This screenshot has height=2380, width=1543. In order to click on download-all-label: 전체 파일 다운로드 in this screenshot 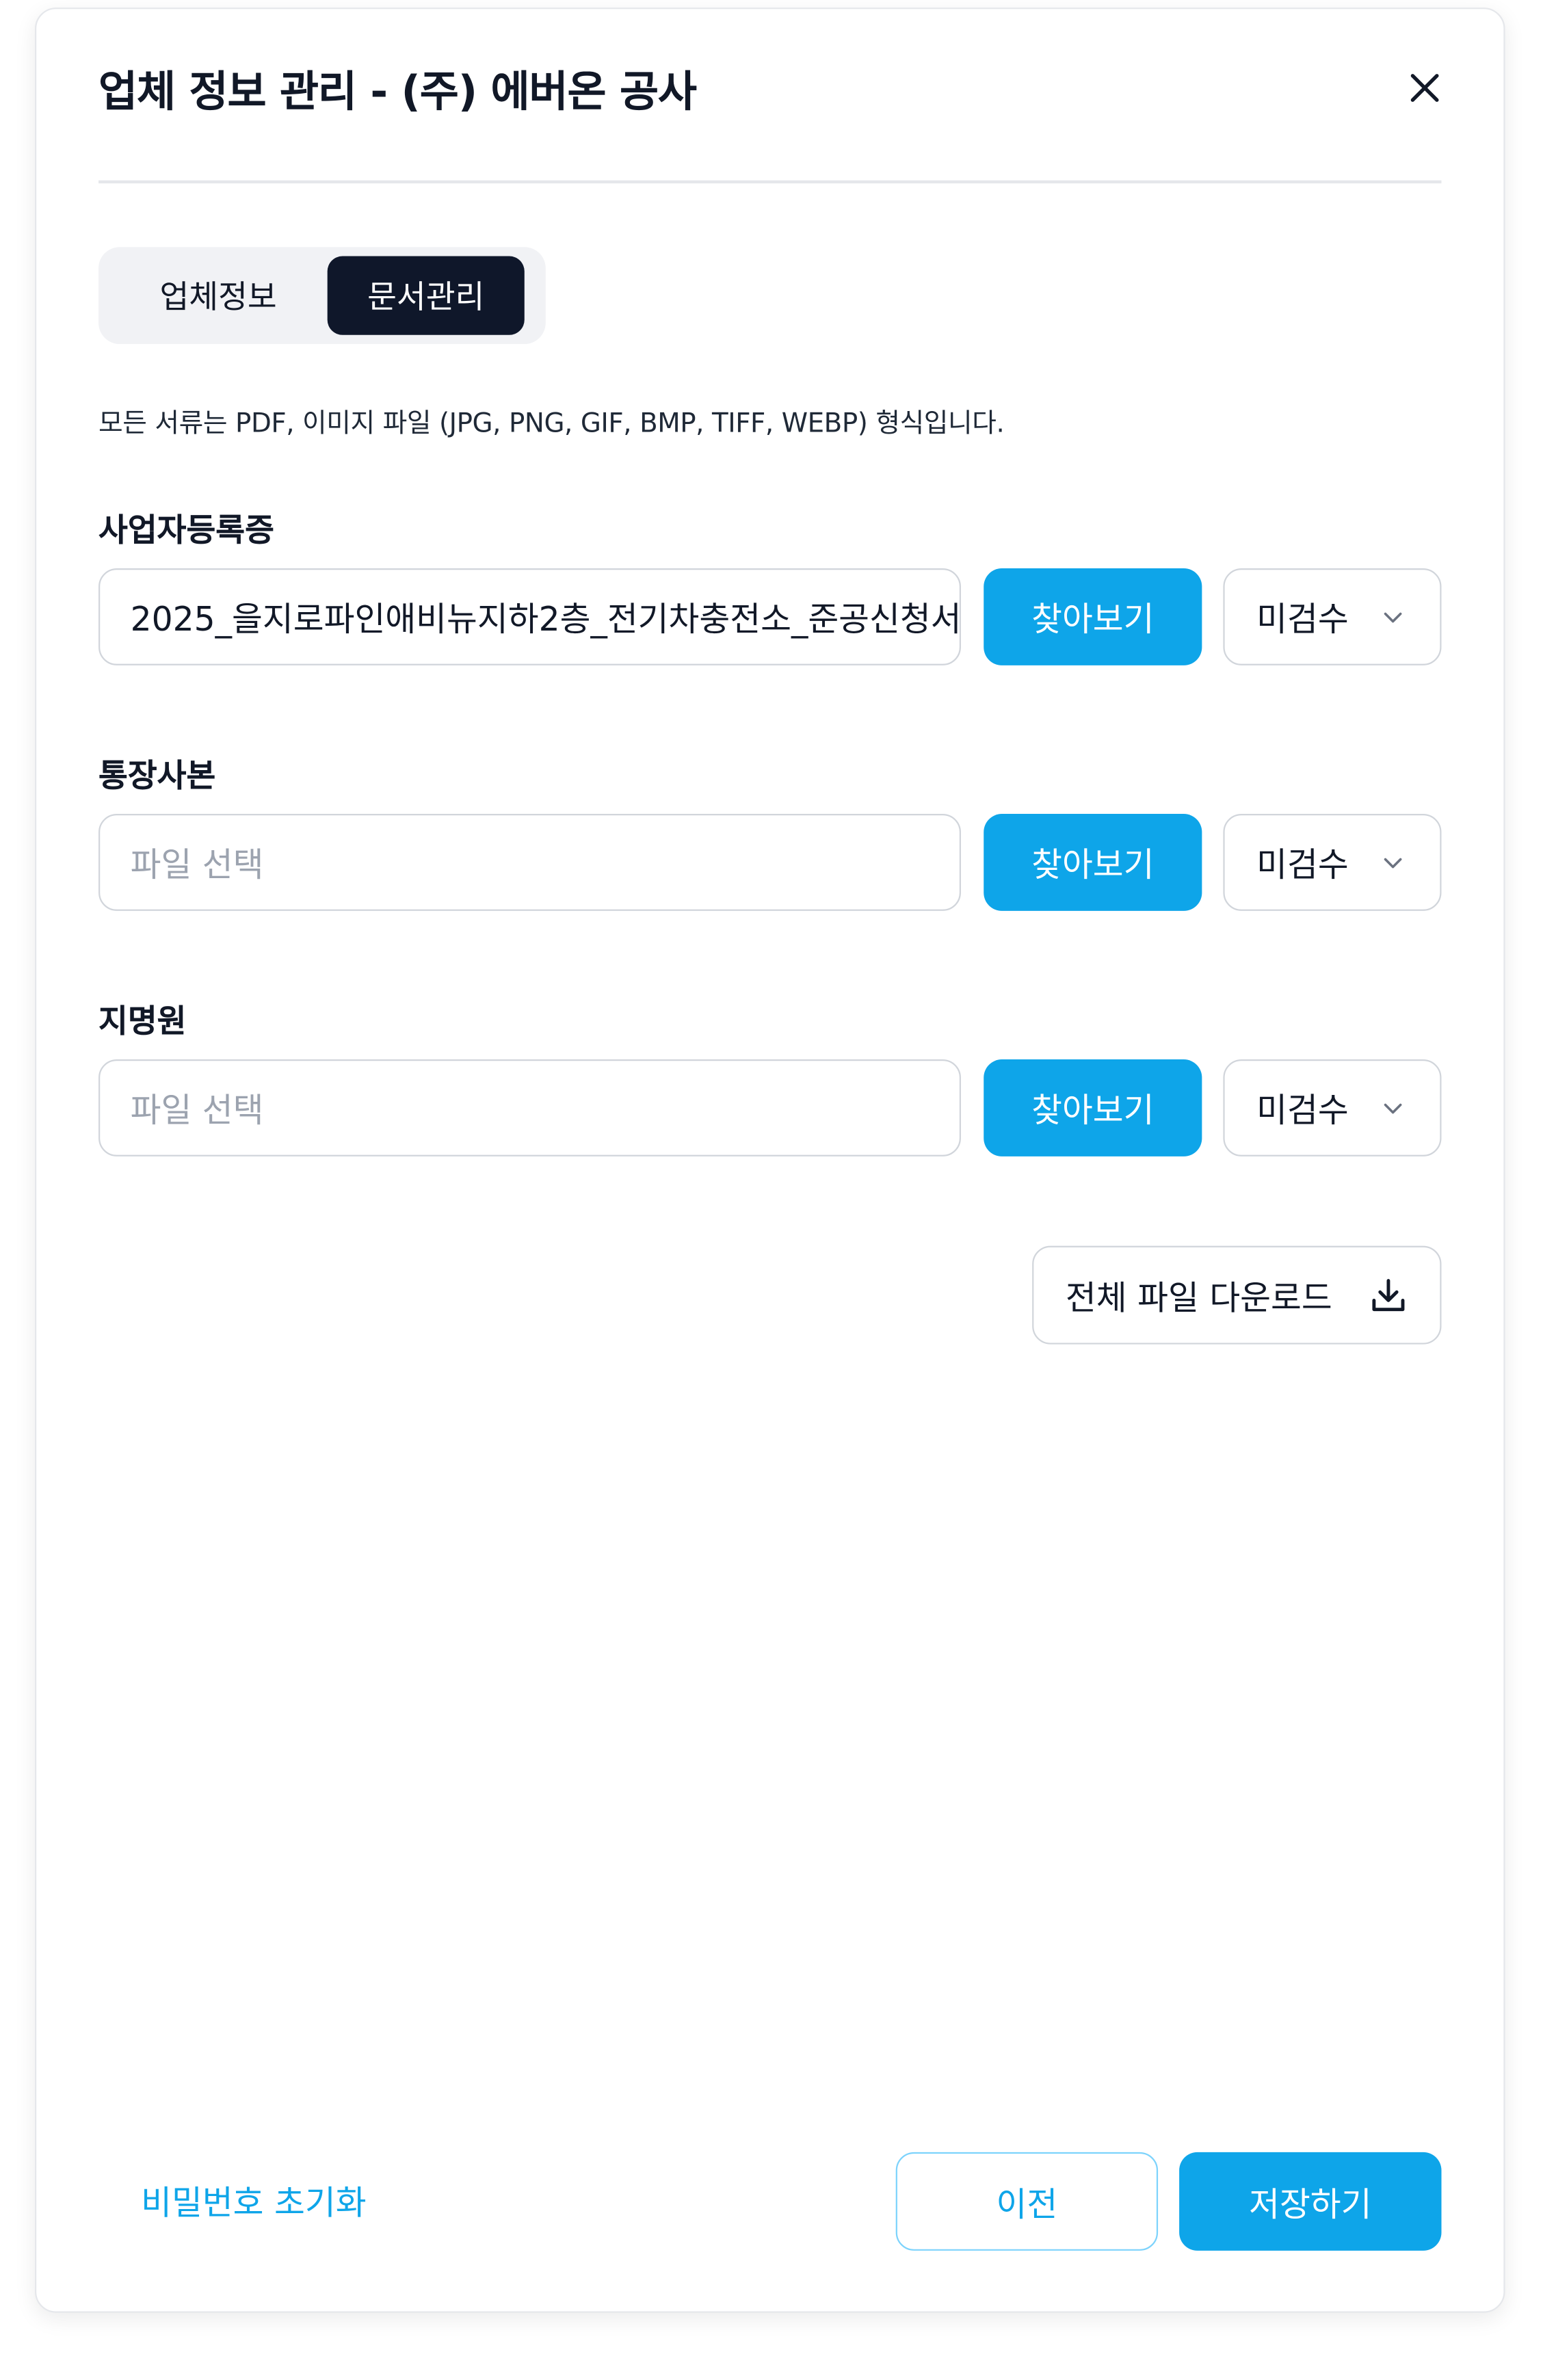, I will do `click(1198, 1299)`.